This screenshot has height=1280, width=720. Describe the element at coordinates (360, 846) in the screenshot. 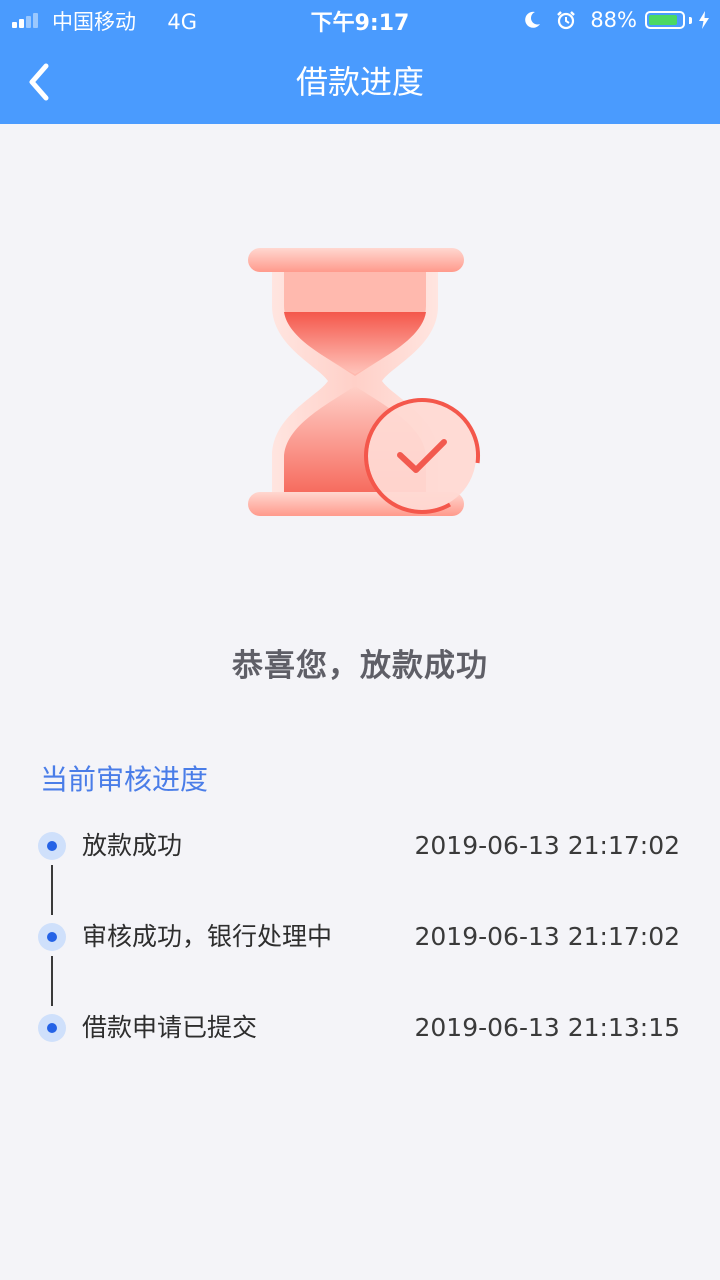

I see `timeline-step: 放款成功 2019-06-13 21:17:02` at that location.